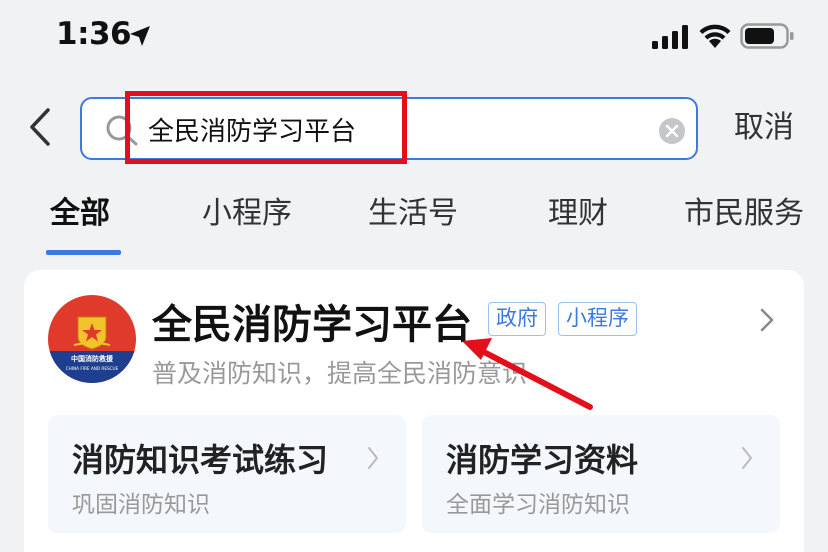  What do you see at coordinates (578, 214) in the screenshot?
I see `tab-finance: 理财` at bounding box center [578, 214].